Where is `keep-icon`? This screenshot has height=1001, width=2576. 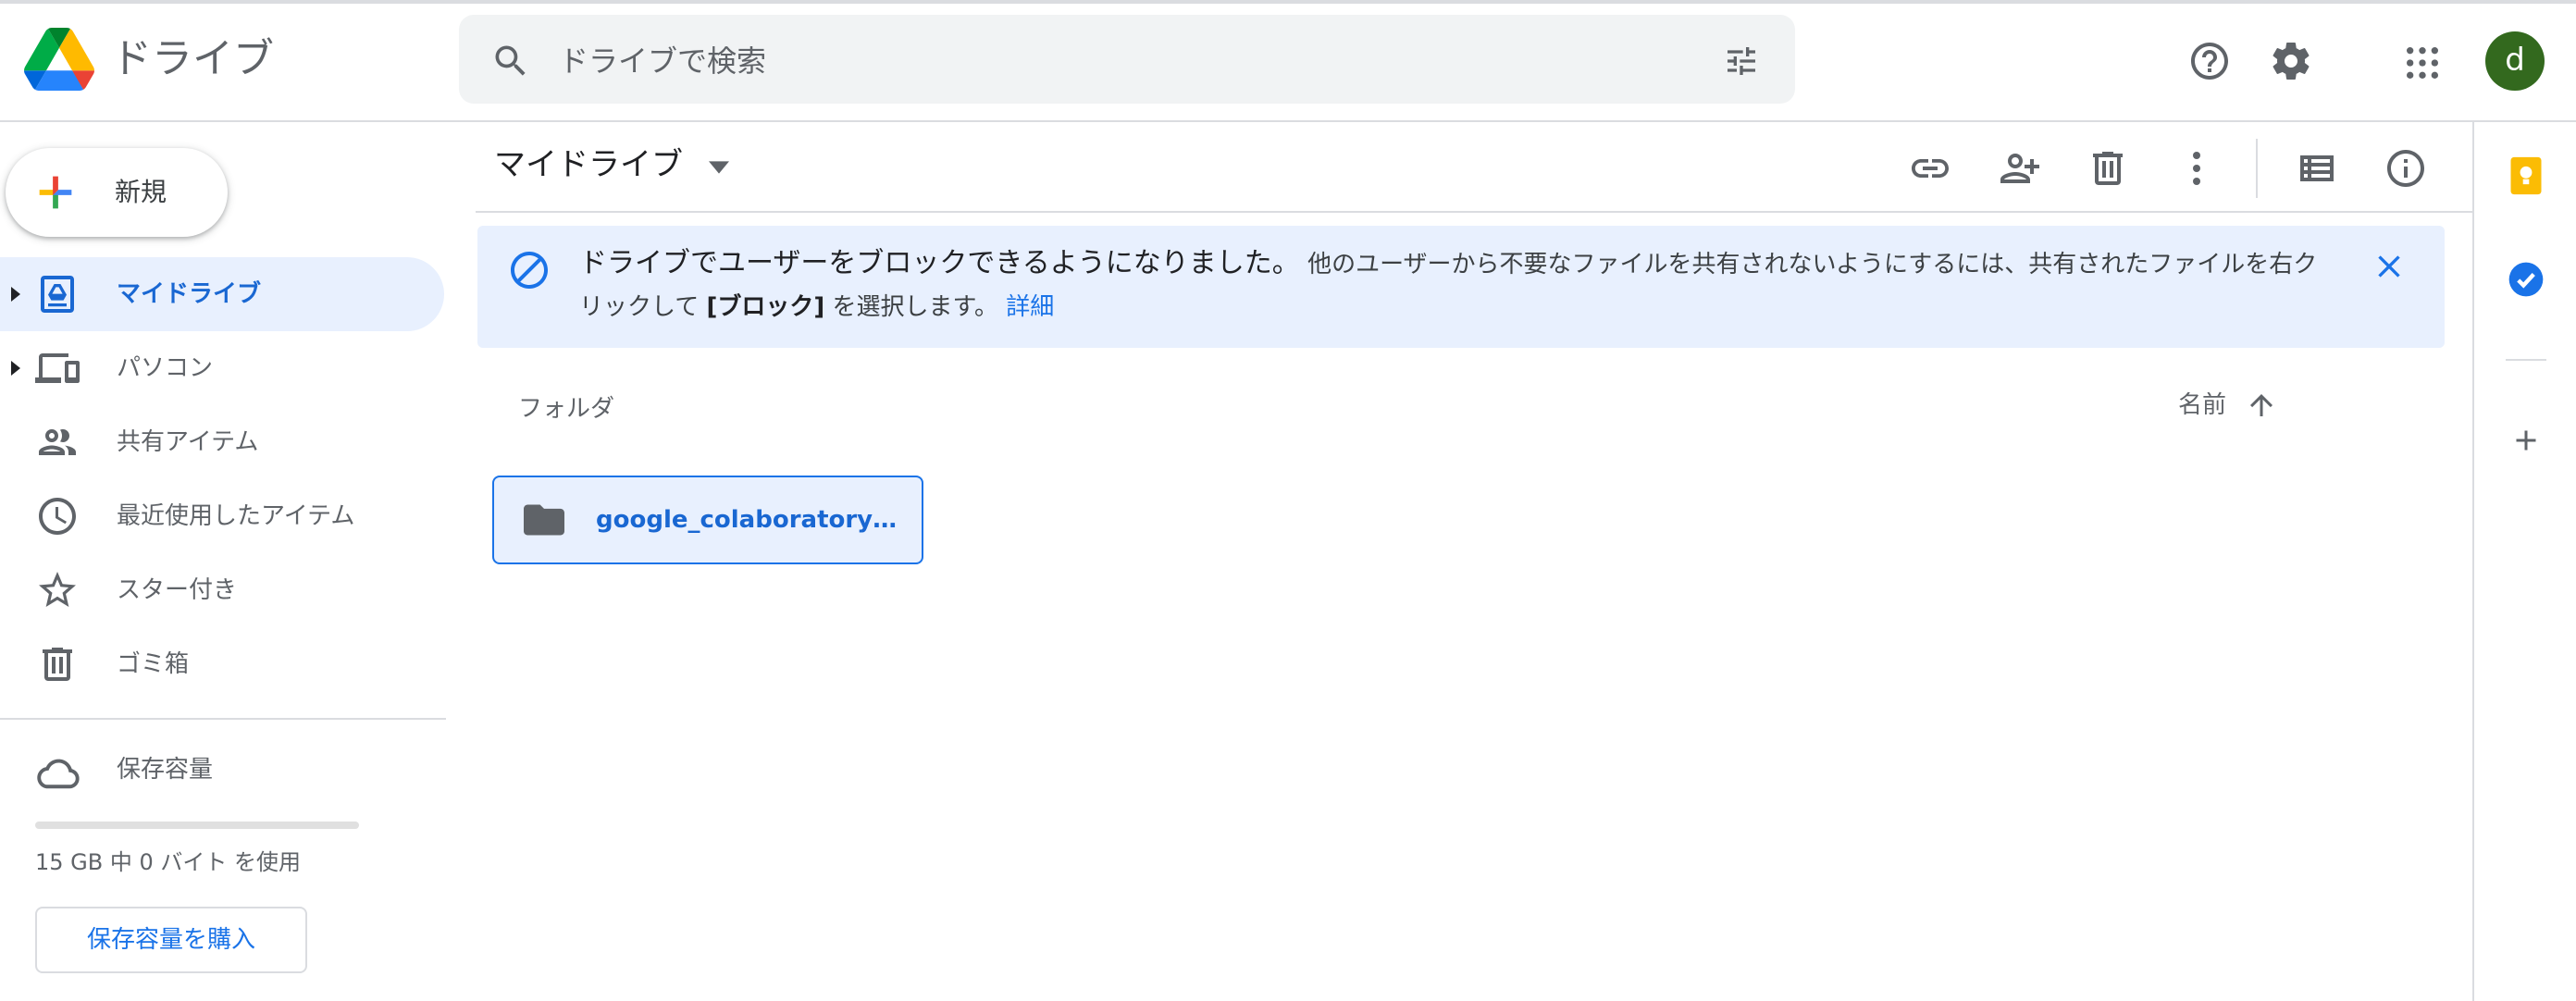
keep-icon is located at coordinates (2526, 175).